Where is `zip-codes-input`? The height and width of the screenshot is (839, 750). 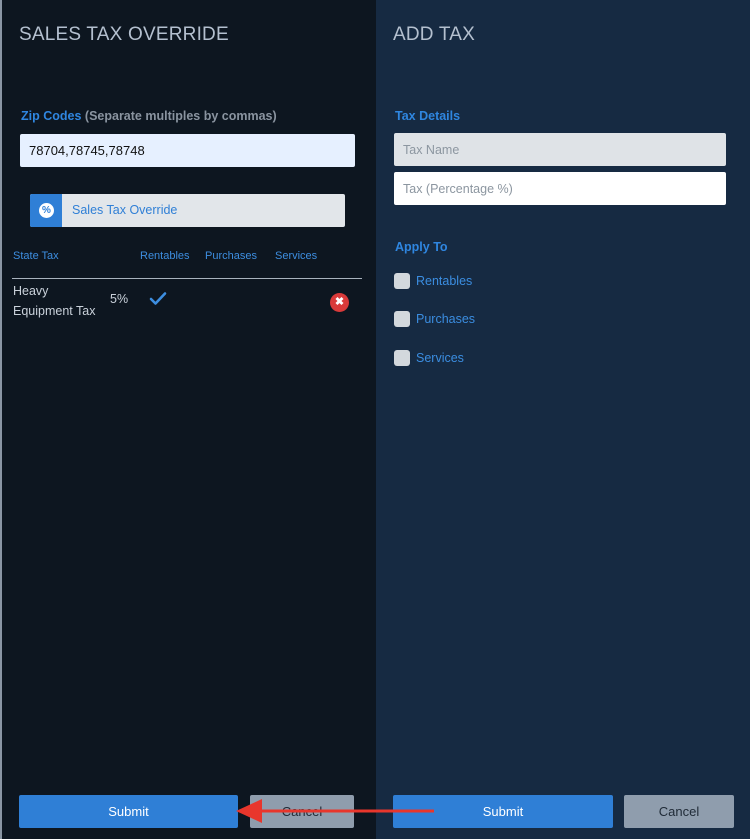 zip-codes-input is located at coordinates (187, 150).